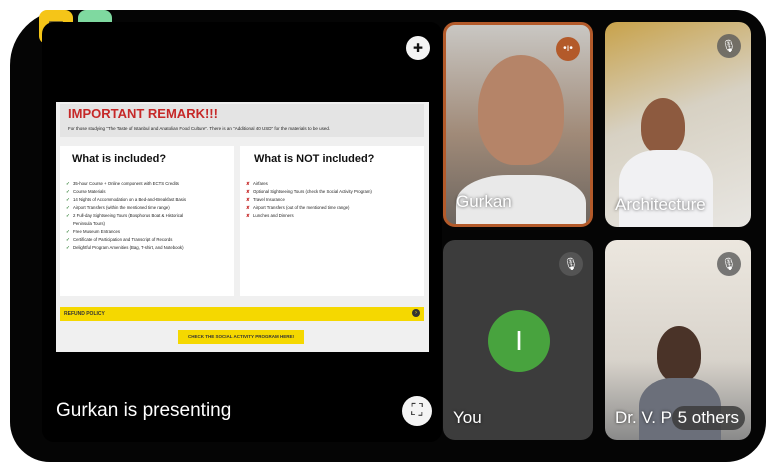 This screenshot has height=466, width=773. Describe the element at coordinates (708, 418) in the screenshot. I see `others-count-badge: 5 others` at that location.